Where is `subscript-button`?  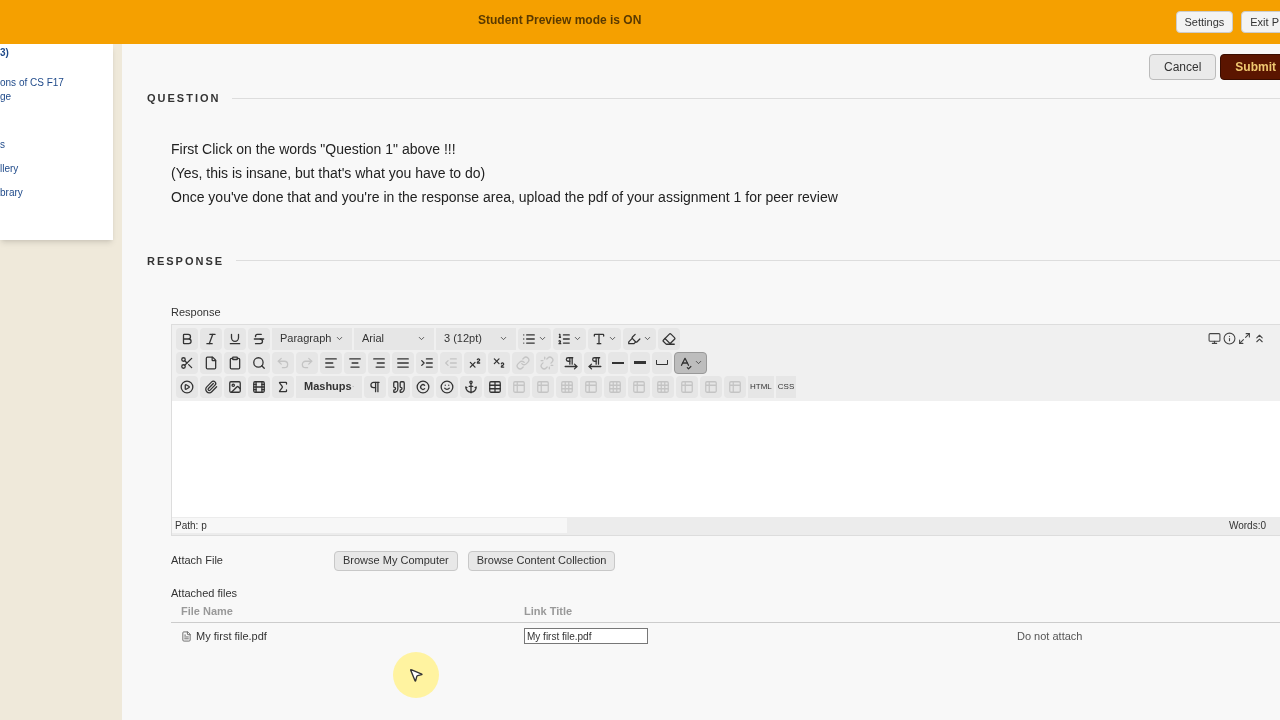 subscript-button is located at coordinates (499, 362).